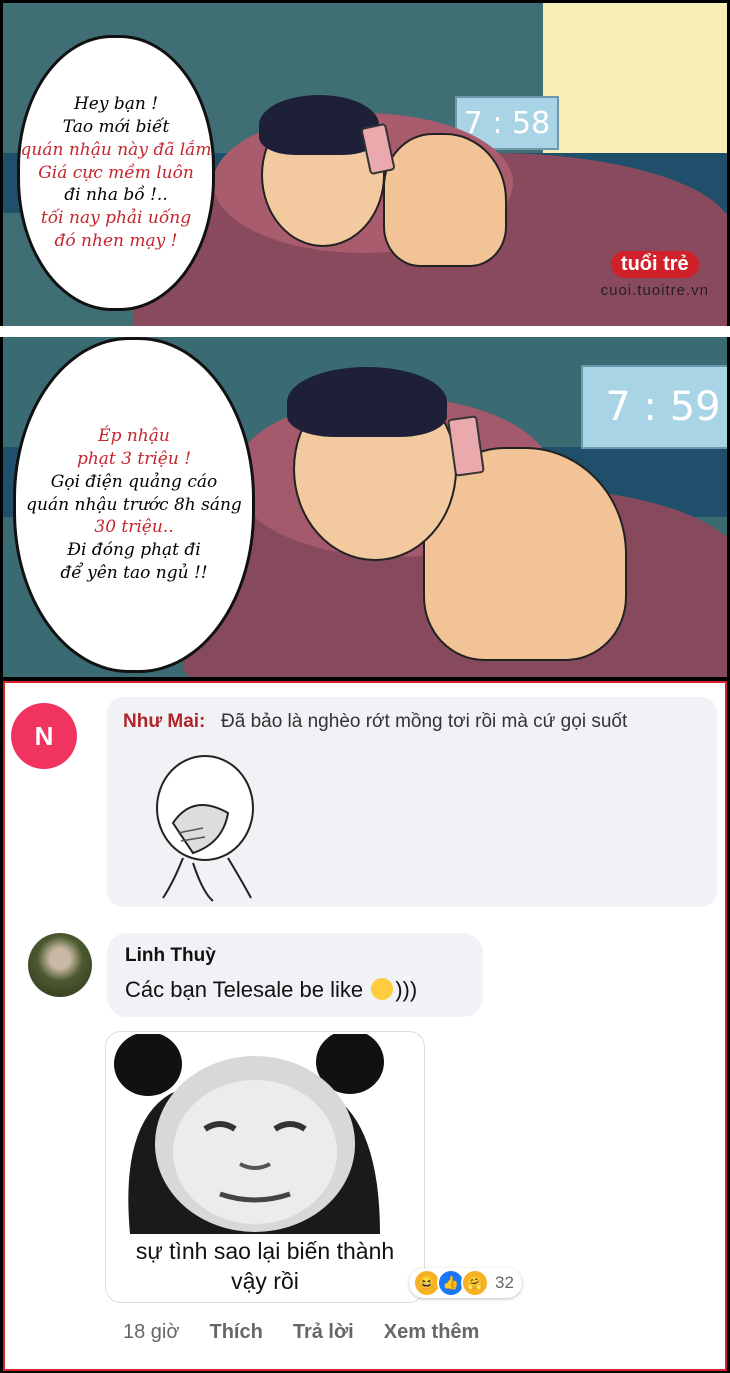 The width and height of the screenshot is (730, 1373). What do you see at coordinates (116, 103) in the screenshot?
I see `speech-line: Hey bạn !` at bounding box center [116, 103].